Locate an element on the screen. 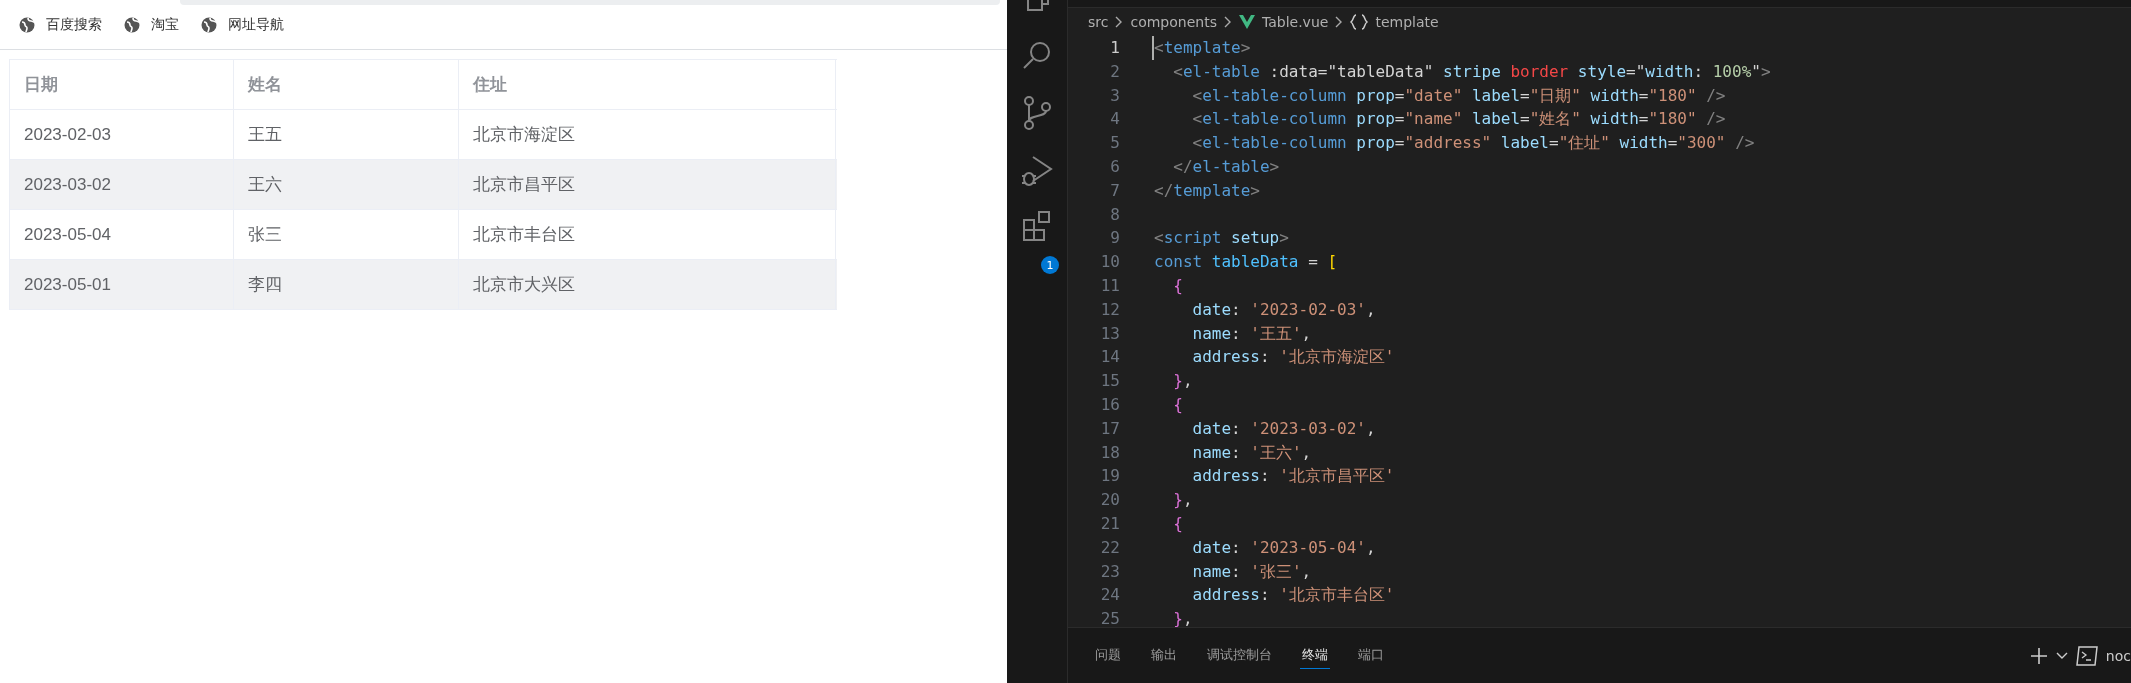  table-cell: 北京市海淀区 is located at coordinates (647, 134).